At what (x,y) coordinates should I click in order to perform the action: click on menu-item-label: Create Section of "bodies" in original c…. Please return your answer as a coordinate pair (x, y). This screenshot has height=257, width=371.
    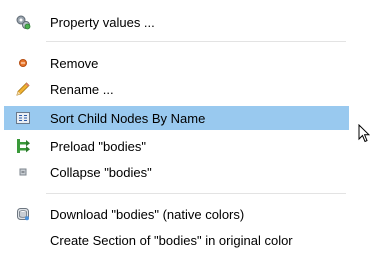
    Looking at the image, I should click on (171, 240).